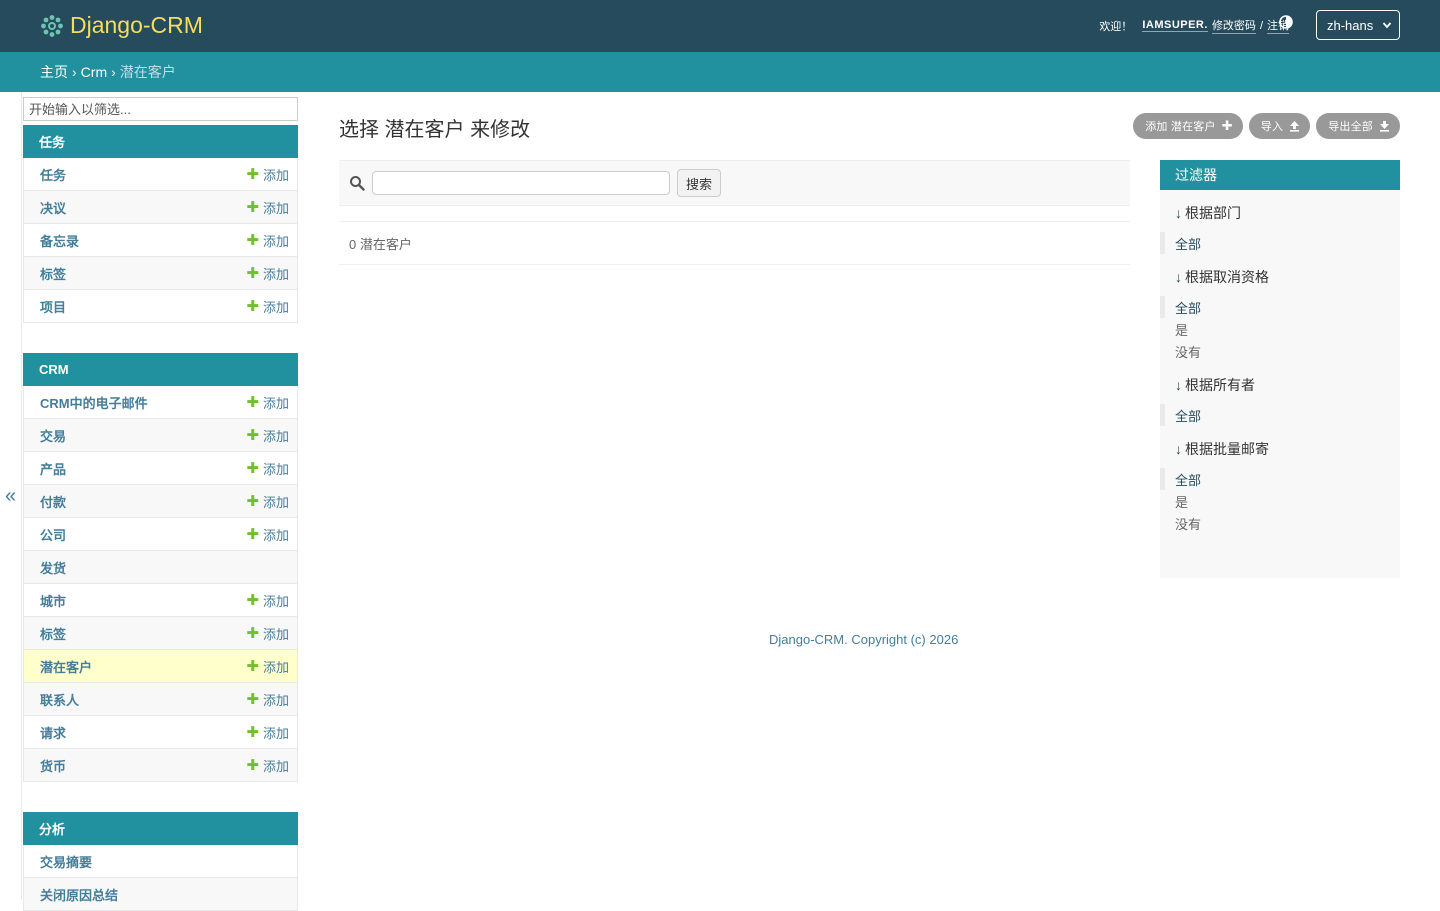 The width and height of the screenshot is (1440, 911). What do you see at coordinates (1280, 175) in the screenshot?
I see `filter-title: 过滤器` at bounding box center [1280, 175].